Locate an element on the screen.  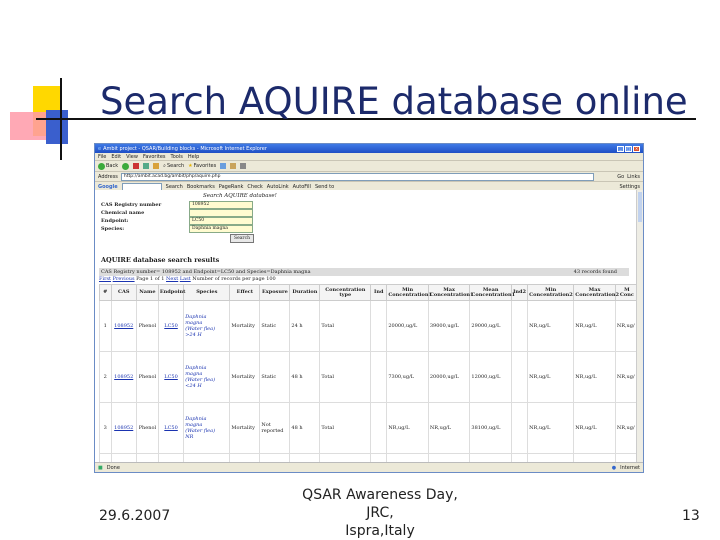
col-header: Name is located at coordinates (147, 292).